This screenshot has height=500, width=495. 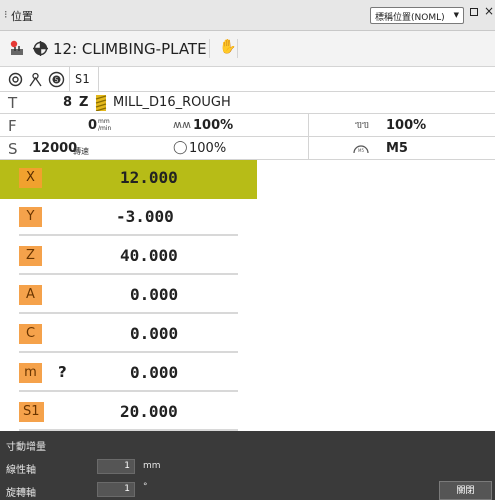 I want to click on status-icons-row: 5 S1, so click(x=247, y=79).